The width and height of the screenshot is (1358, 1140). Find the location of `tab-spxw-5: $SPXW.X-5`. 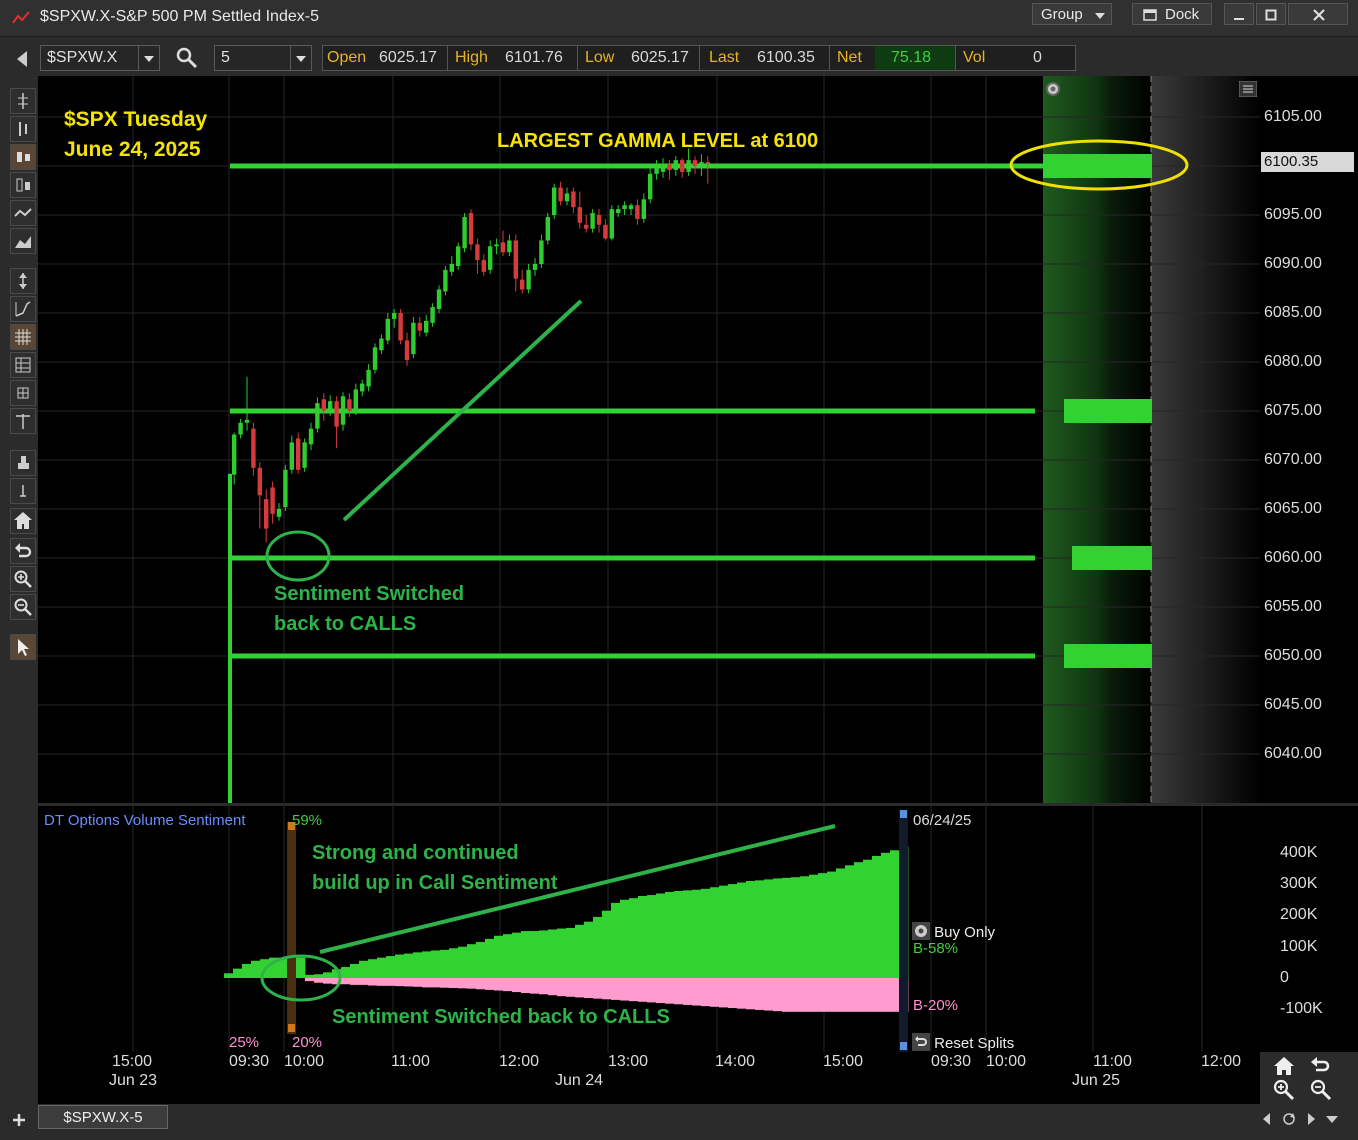

tab-spxw-5: $SPXW.X-5 is located at coordinates (103, 1117).